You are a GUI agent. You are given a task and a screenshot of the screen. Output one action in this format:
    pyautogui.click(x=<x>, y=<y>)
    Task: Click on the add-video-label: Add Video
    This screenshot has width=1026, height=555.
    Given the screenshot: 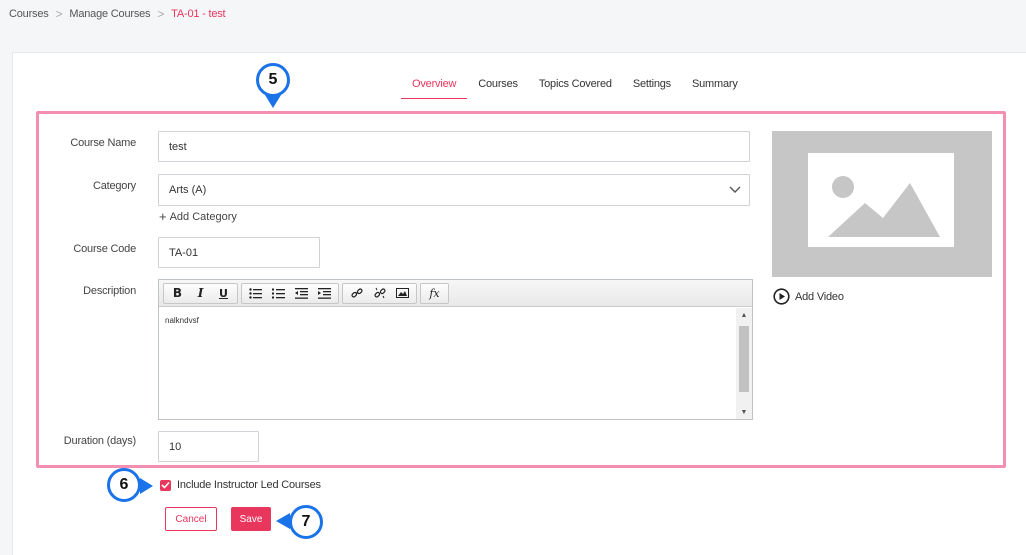 What is the action you would take?
    pyautogui.click(x=819, y=296)
    